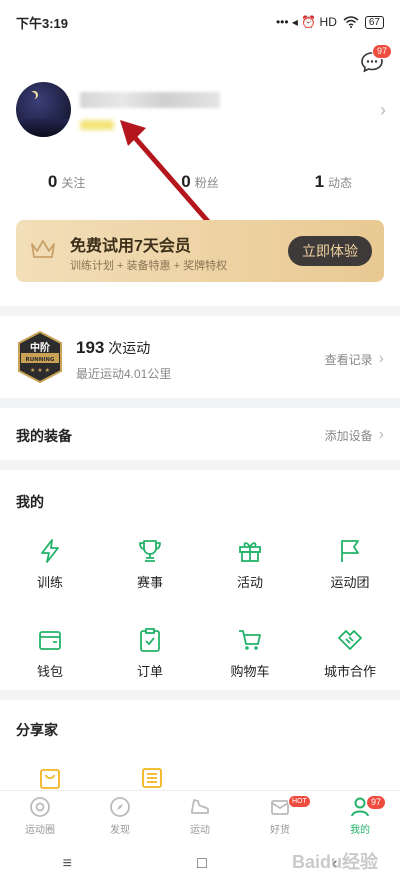 This screenshot has width=400, height=888. What do you see at coordinates (200, 22) in the screenshot?
I see `status-bar: 下午3:19 ••• ◂ ⏰ HD 67` at bounding box center [200, 22].